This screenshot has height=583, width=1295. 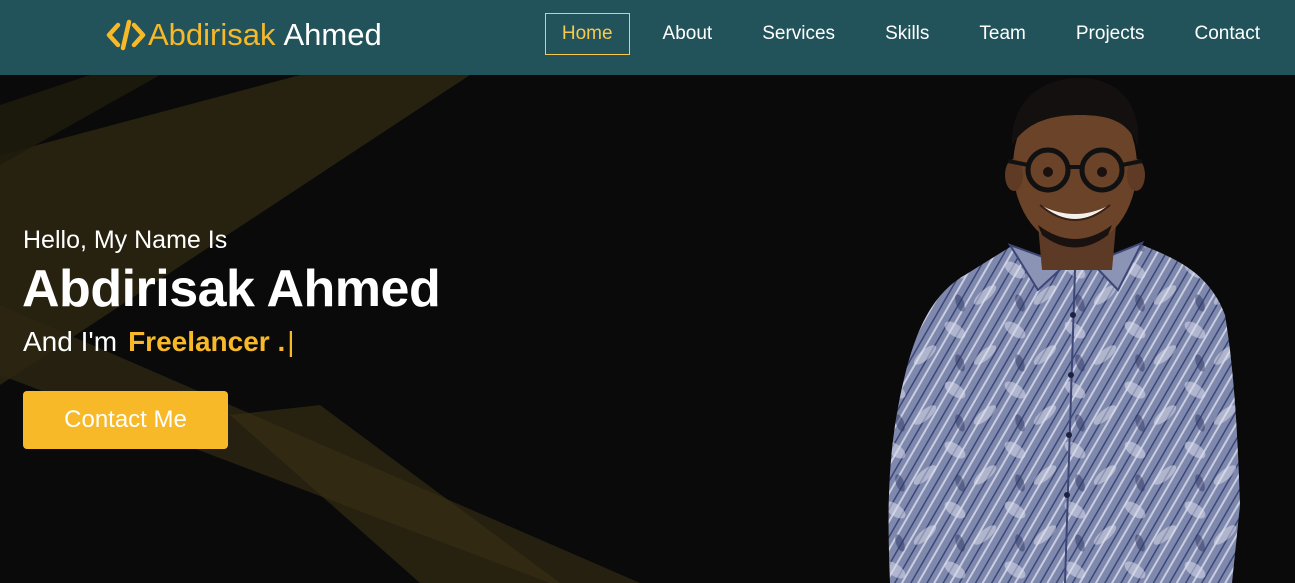 What do you see at coordinates (207, 341) in the screenshot?
I see `role-text: Freelancer .` at bounding box center [207, 341].